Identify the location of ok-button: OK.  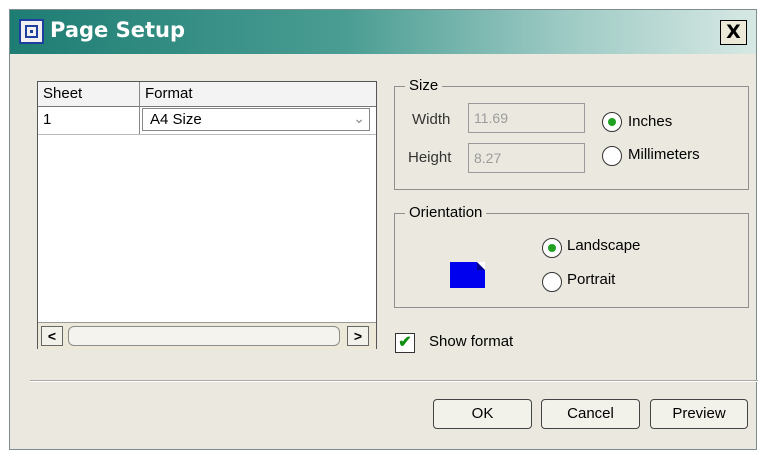
(482, 414).